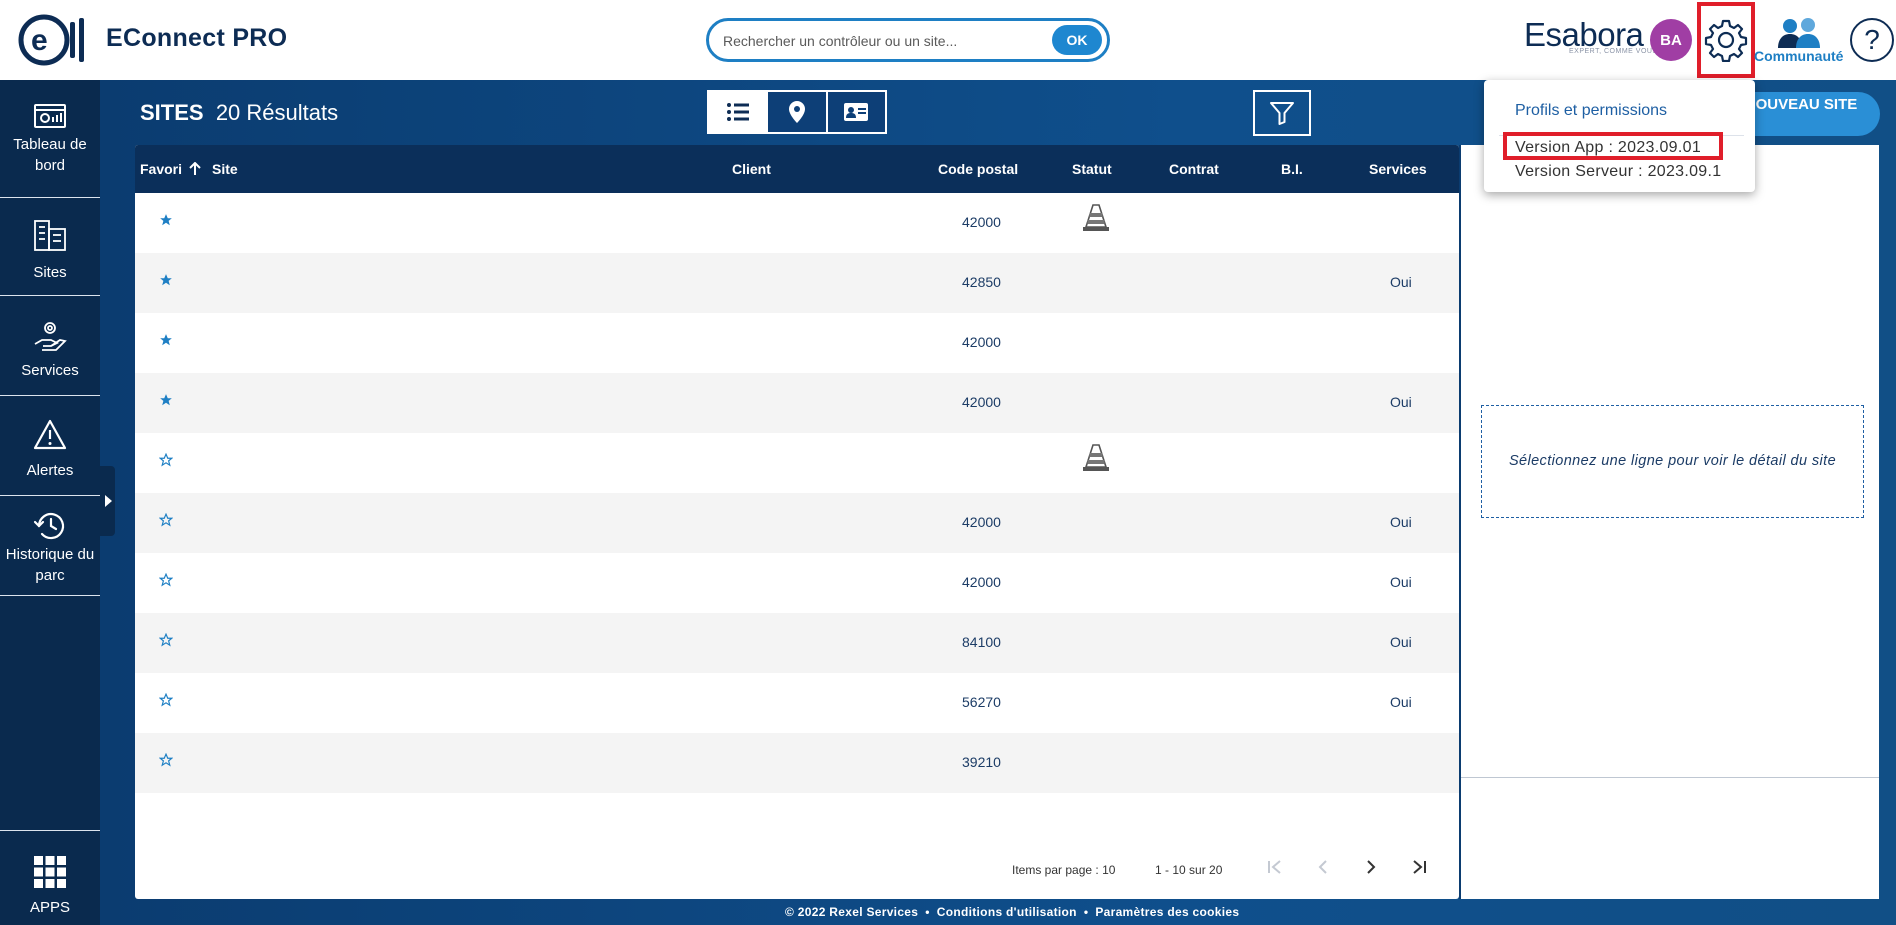  Describe the element at coordinates (797, 463) in the screenshot. I see `table-row` at that location.